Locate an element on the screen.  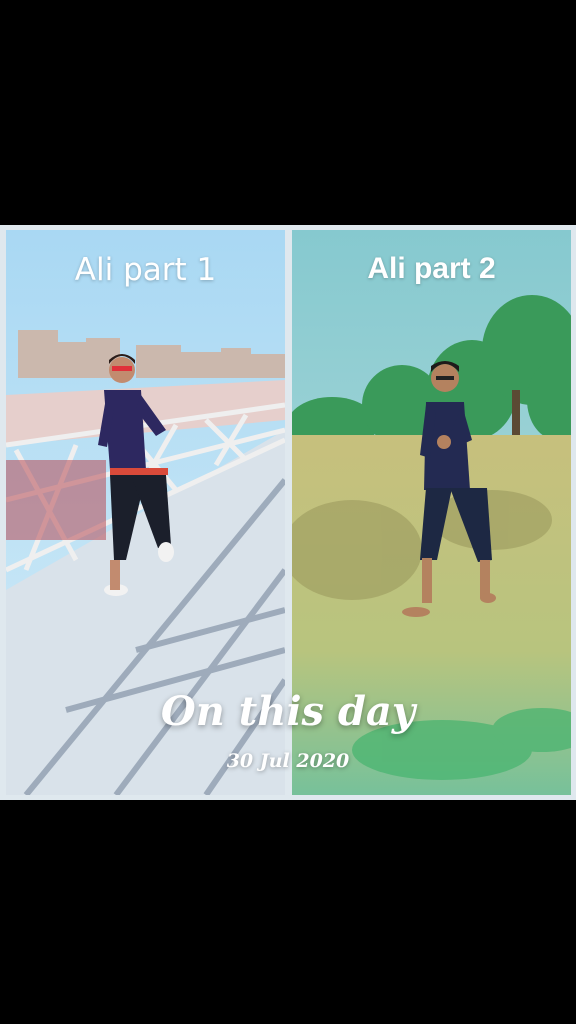
left-panel-title: Ali part 1 is located at coordinates (145, 270).